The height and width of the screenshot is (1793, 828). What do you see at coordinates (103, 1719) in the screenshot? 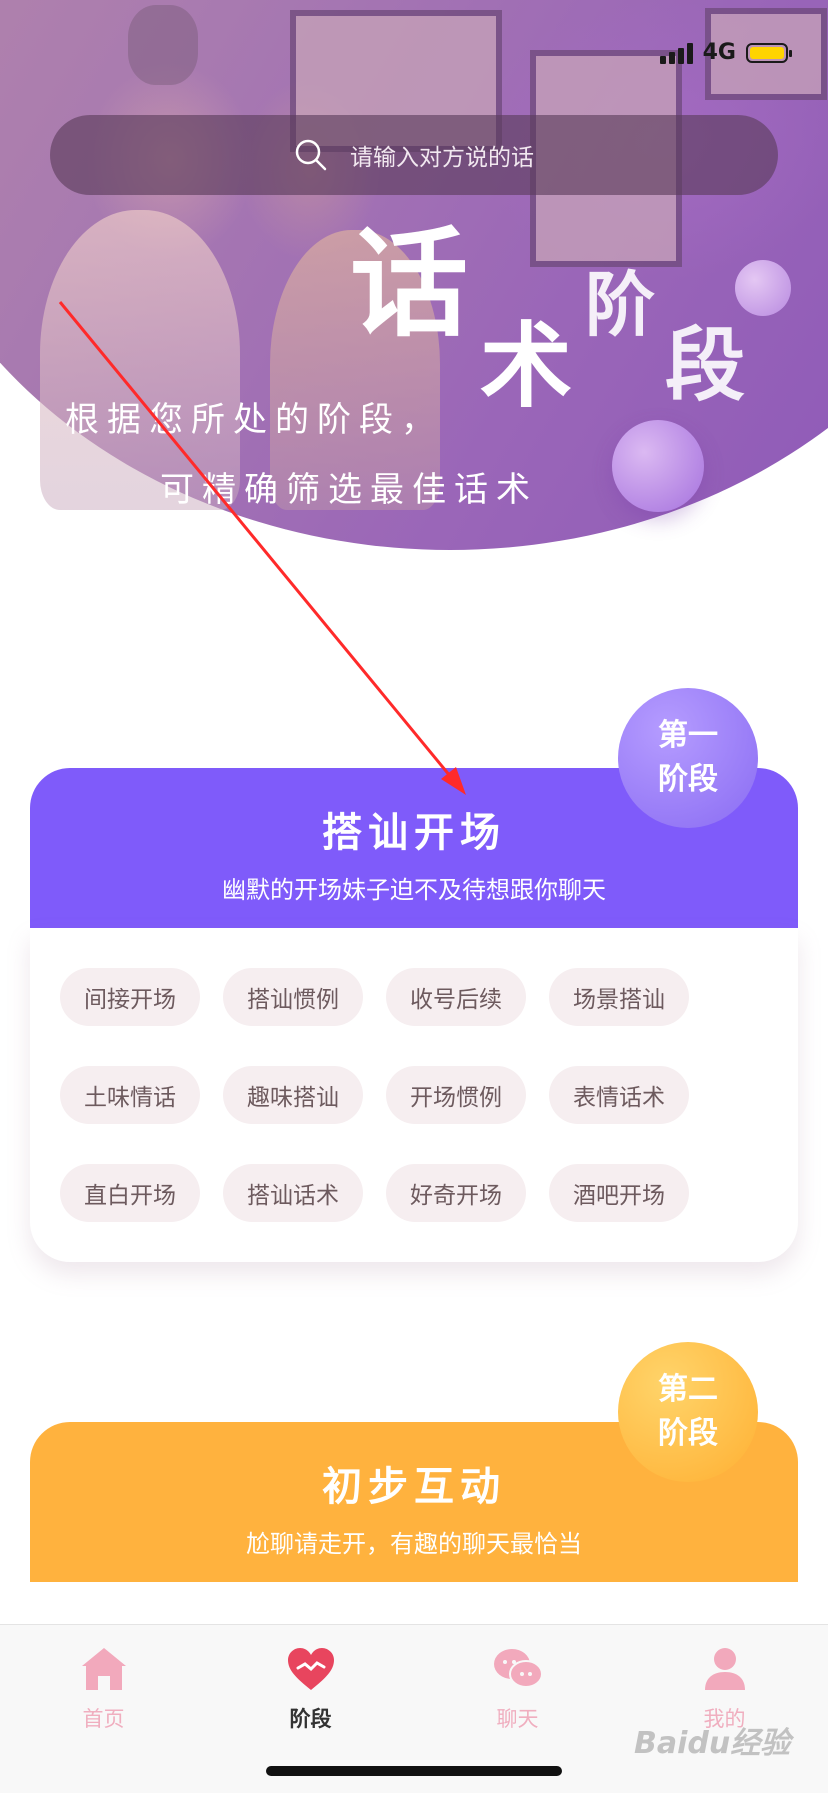
I see `tab-label: 首页` at bounding box center [103, 1719].